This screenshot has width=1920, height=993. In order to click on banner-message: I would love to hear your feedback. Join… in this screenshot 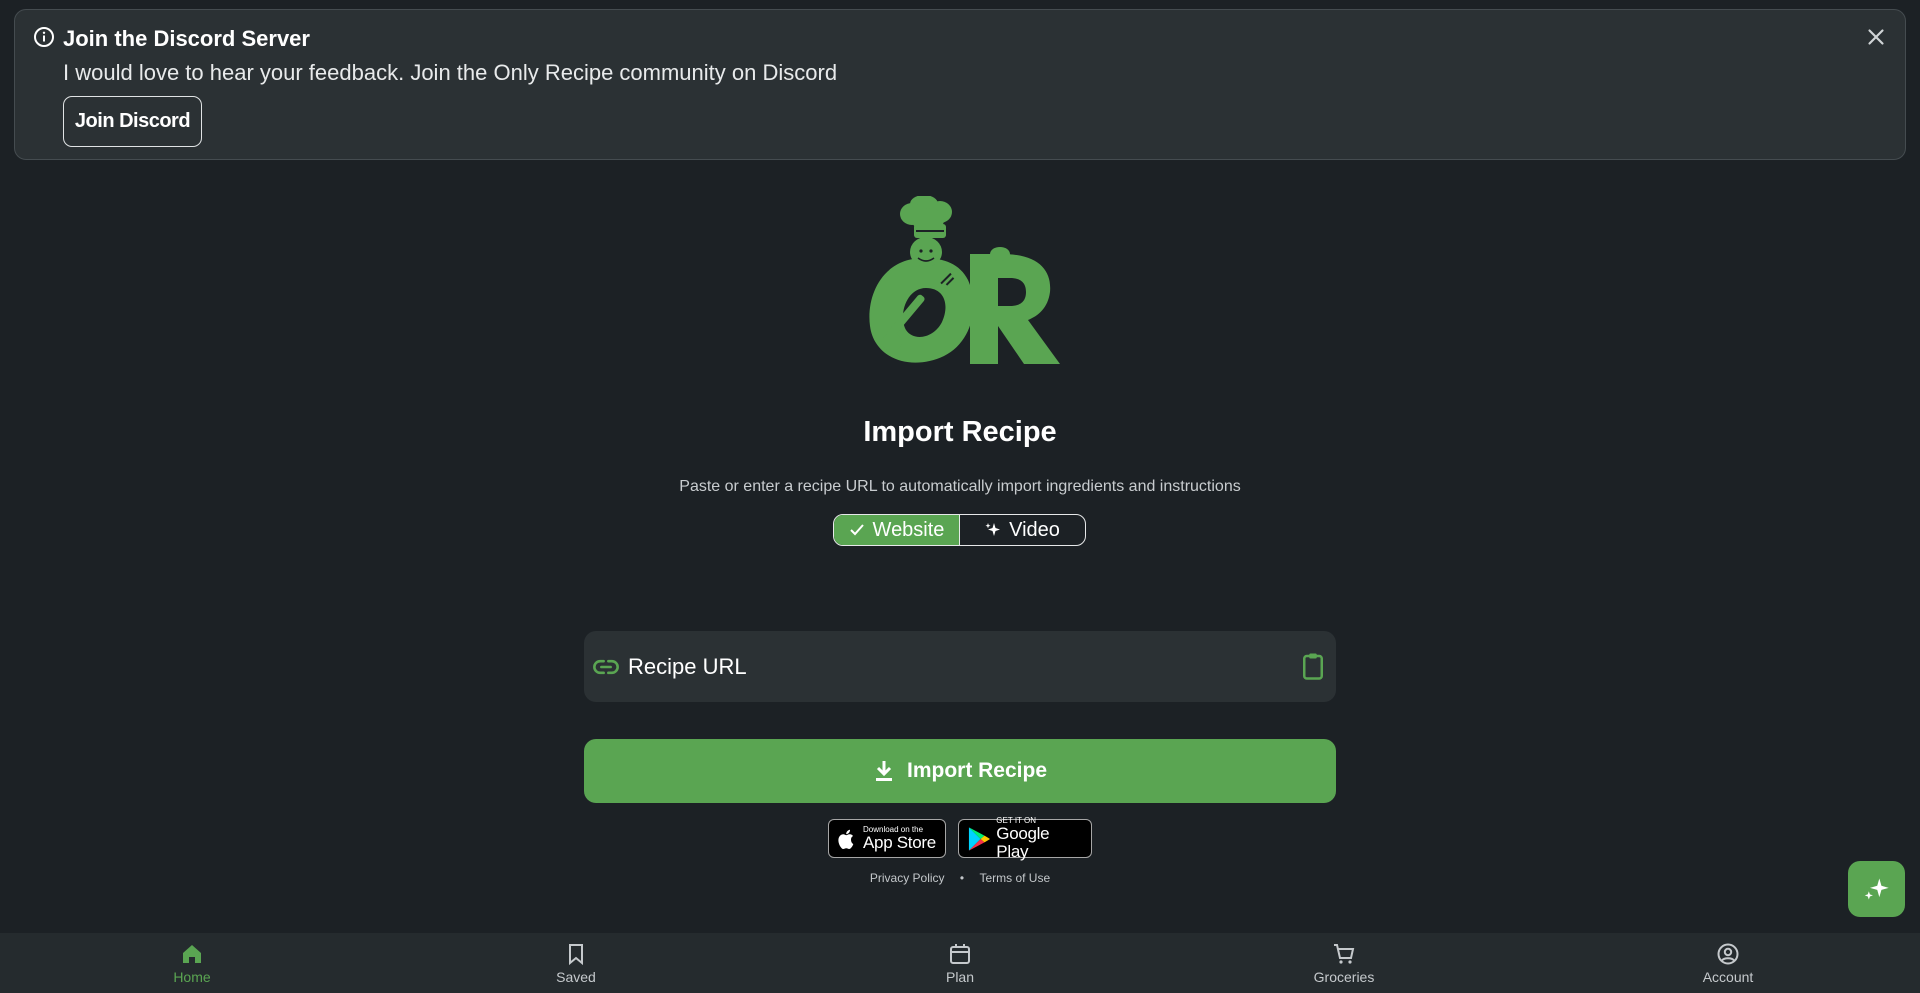, I will do `click(450, 72)`.